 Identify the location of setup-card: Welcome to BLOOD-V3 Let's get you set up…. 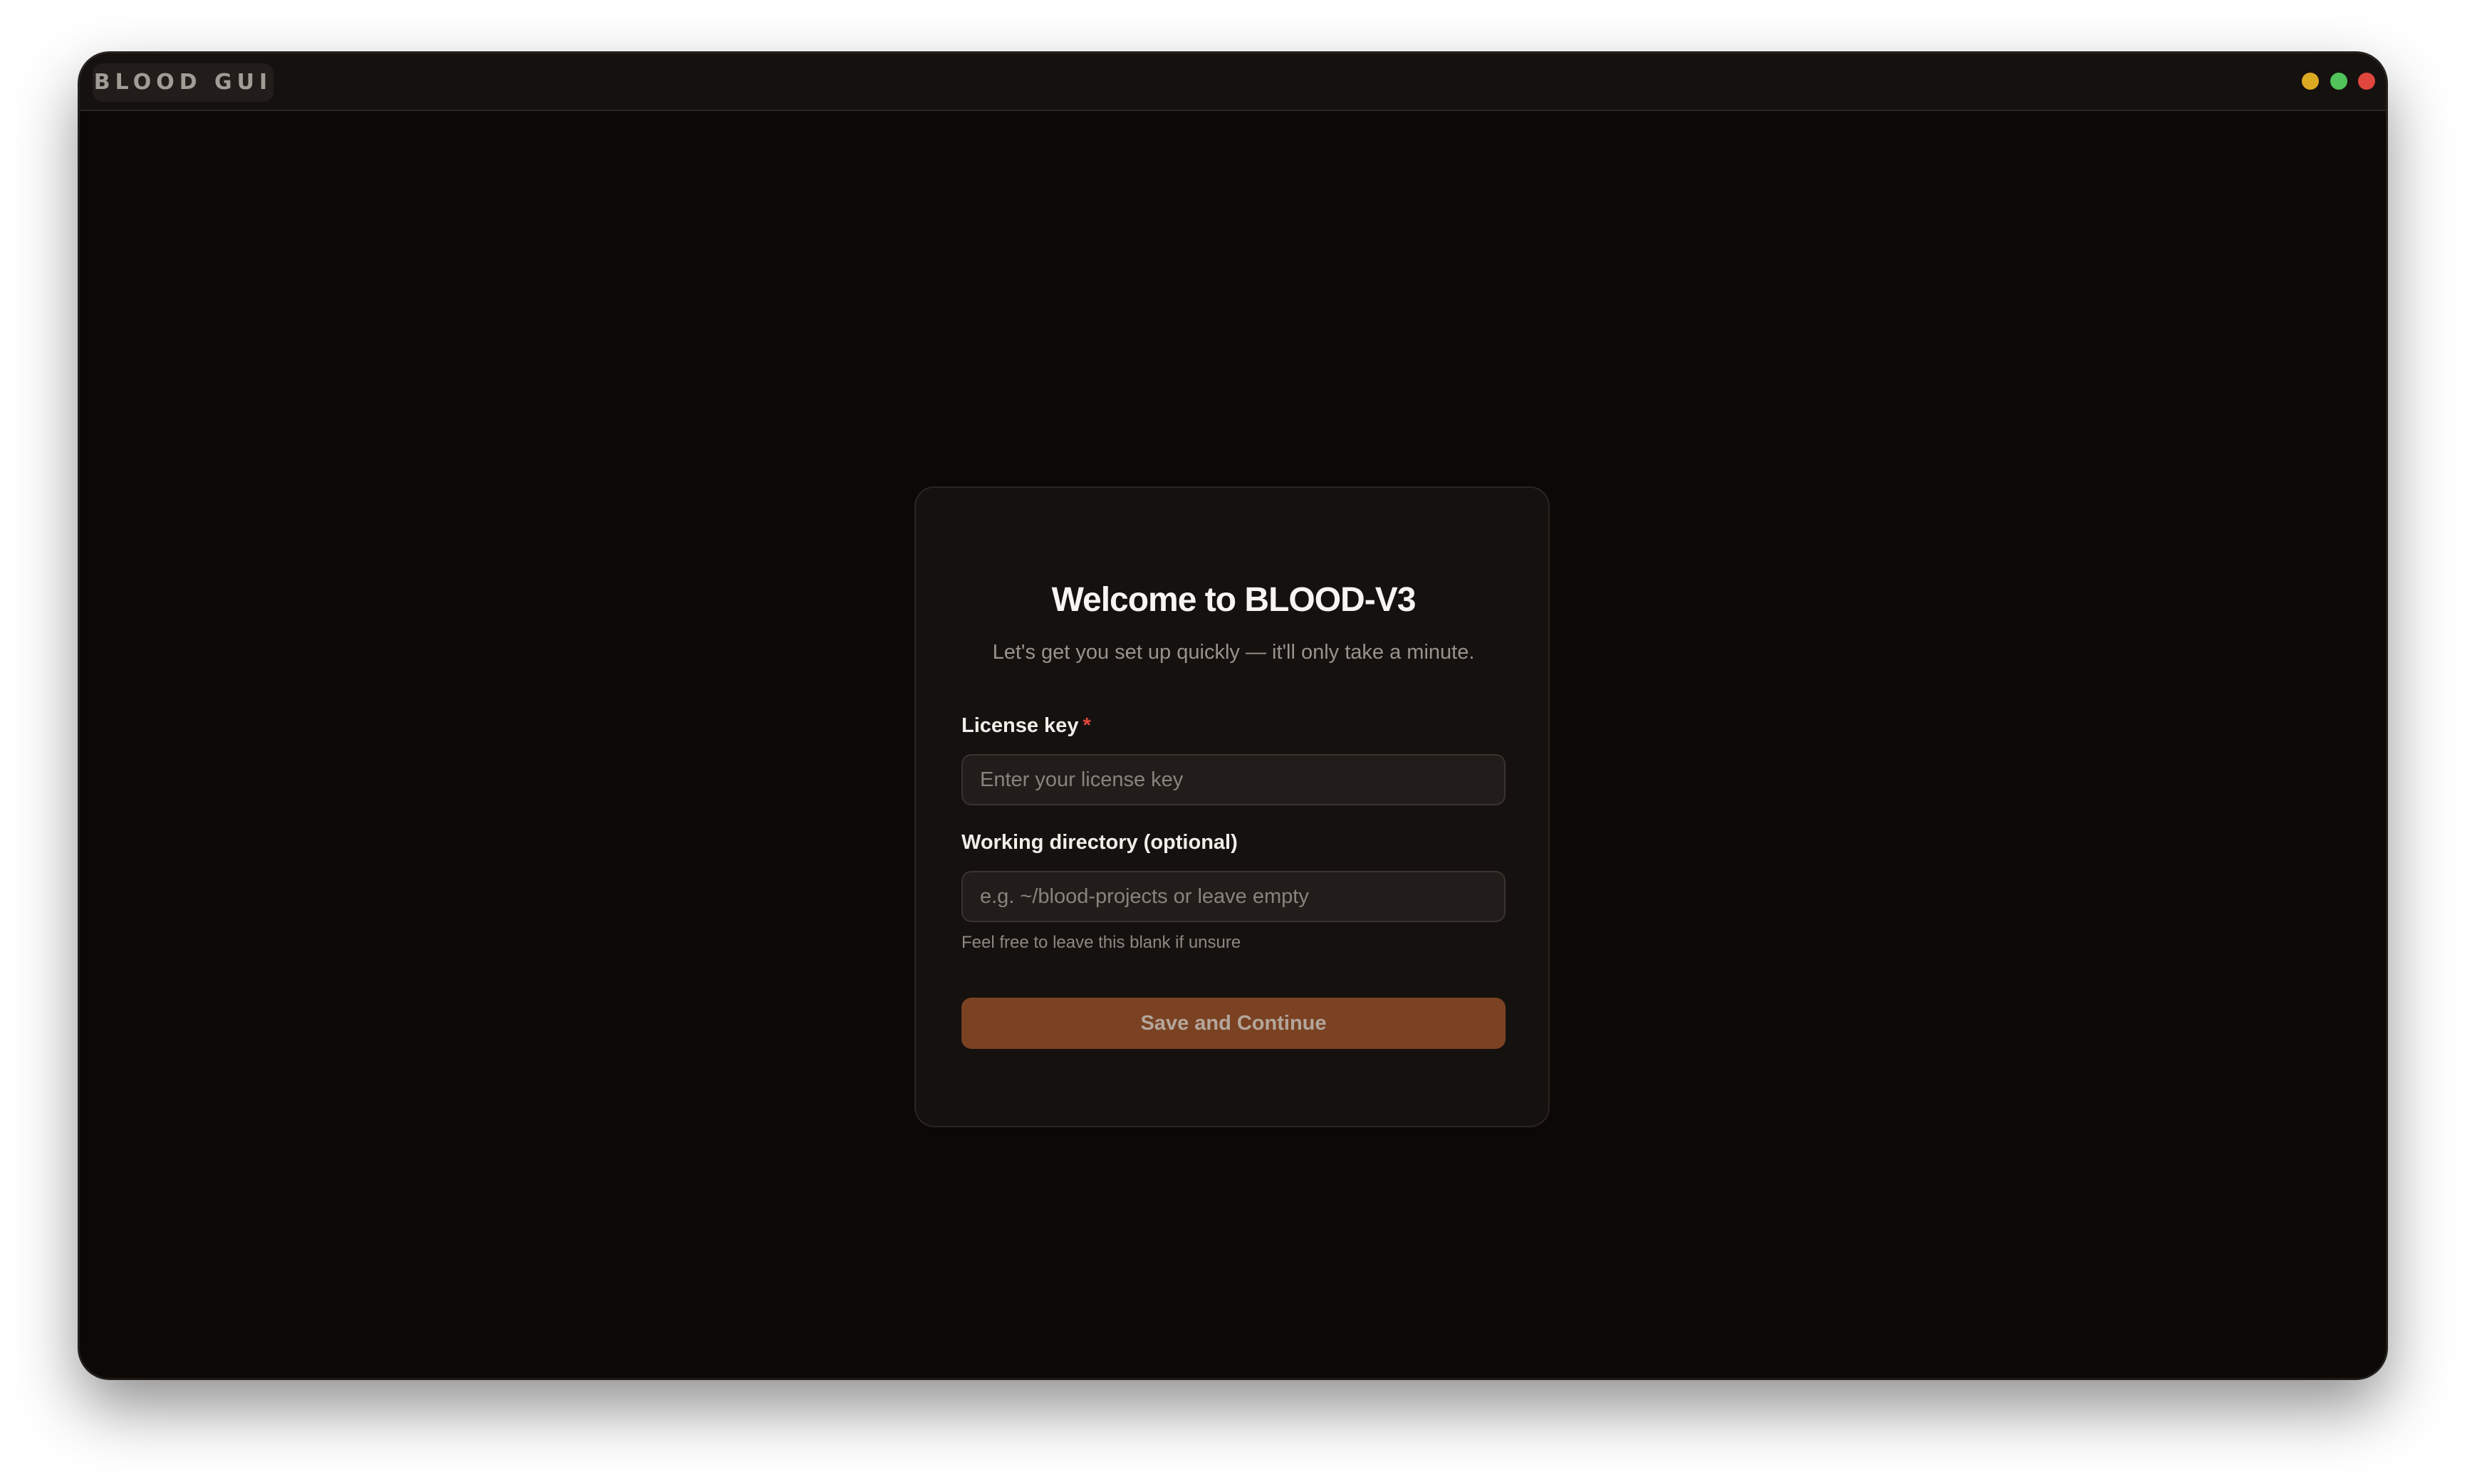
(1232, 806).